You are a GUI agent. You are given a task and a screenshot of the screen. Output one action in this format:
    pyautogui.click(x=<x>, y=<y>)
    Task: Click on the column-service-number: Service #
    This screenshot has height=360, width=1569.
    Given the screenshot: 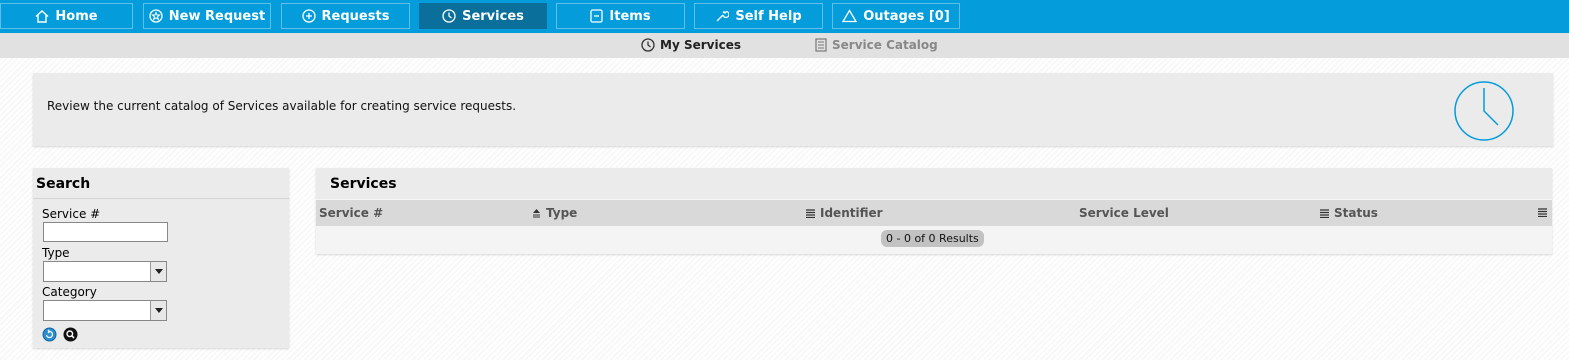 What is the action you would take?
    pyautogui.click(x=351, y=213)
    